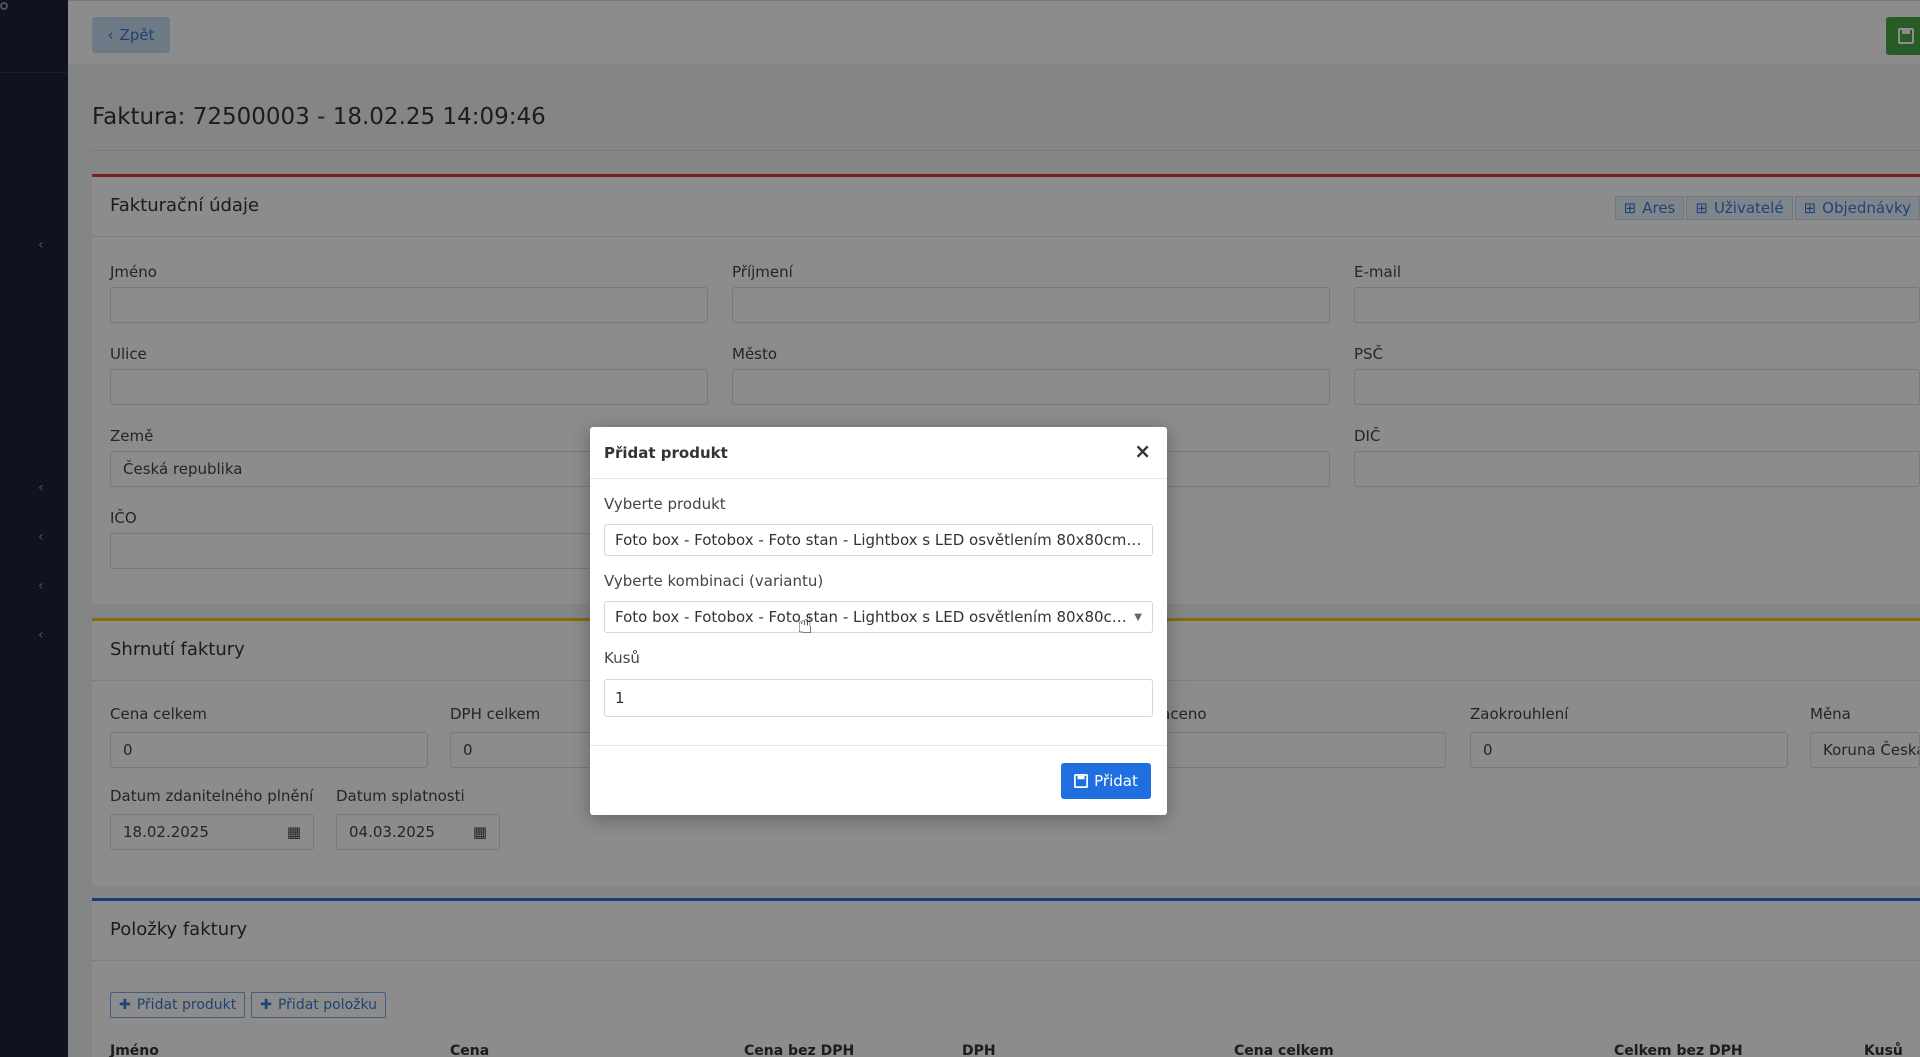  I want to click on product-label: Vyberte produkt, so click(665, 504).